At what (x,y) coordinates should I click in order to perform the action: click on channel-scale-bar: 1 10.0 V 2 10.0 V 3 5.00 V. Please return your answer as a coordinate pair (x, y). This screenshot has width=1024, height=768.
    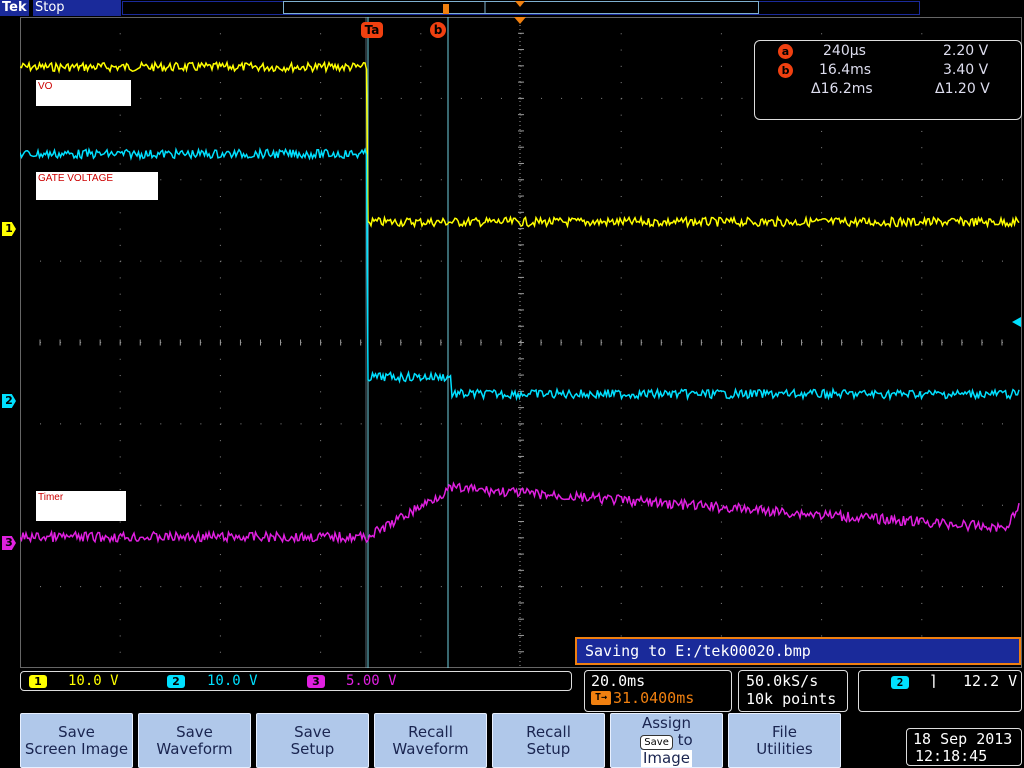
    Looking at the image, I should click on (296, 681).